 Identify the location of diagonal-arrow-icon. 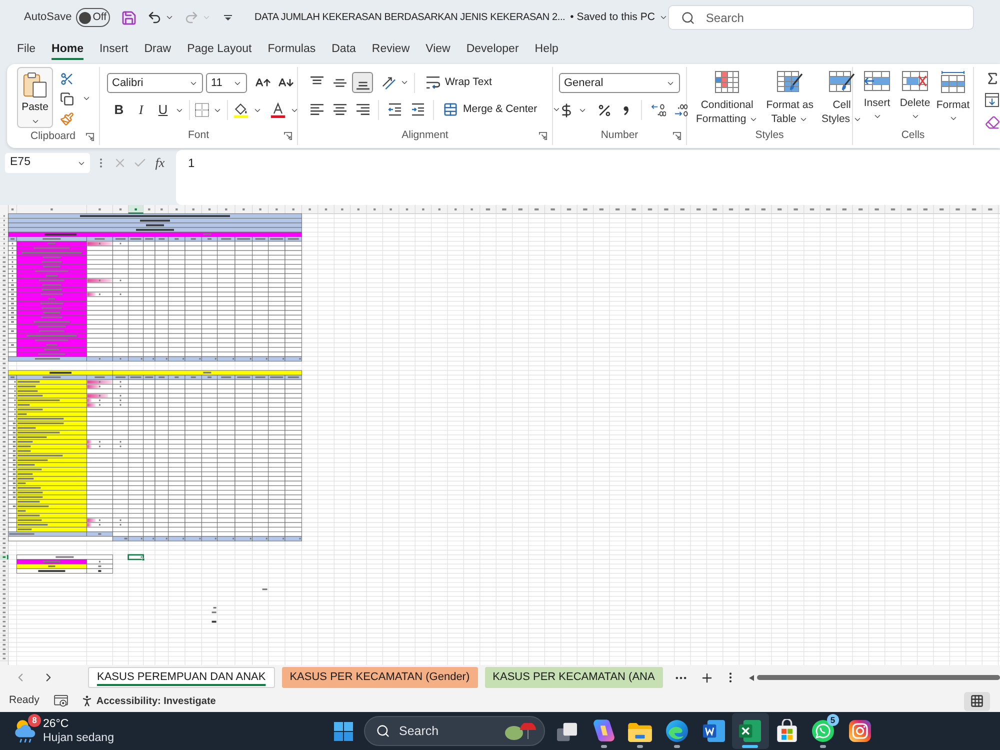
(388, 82).